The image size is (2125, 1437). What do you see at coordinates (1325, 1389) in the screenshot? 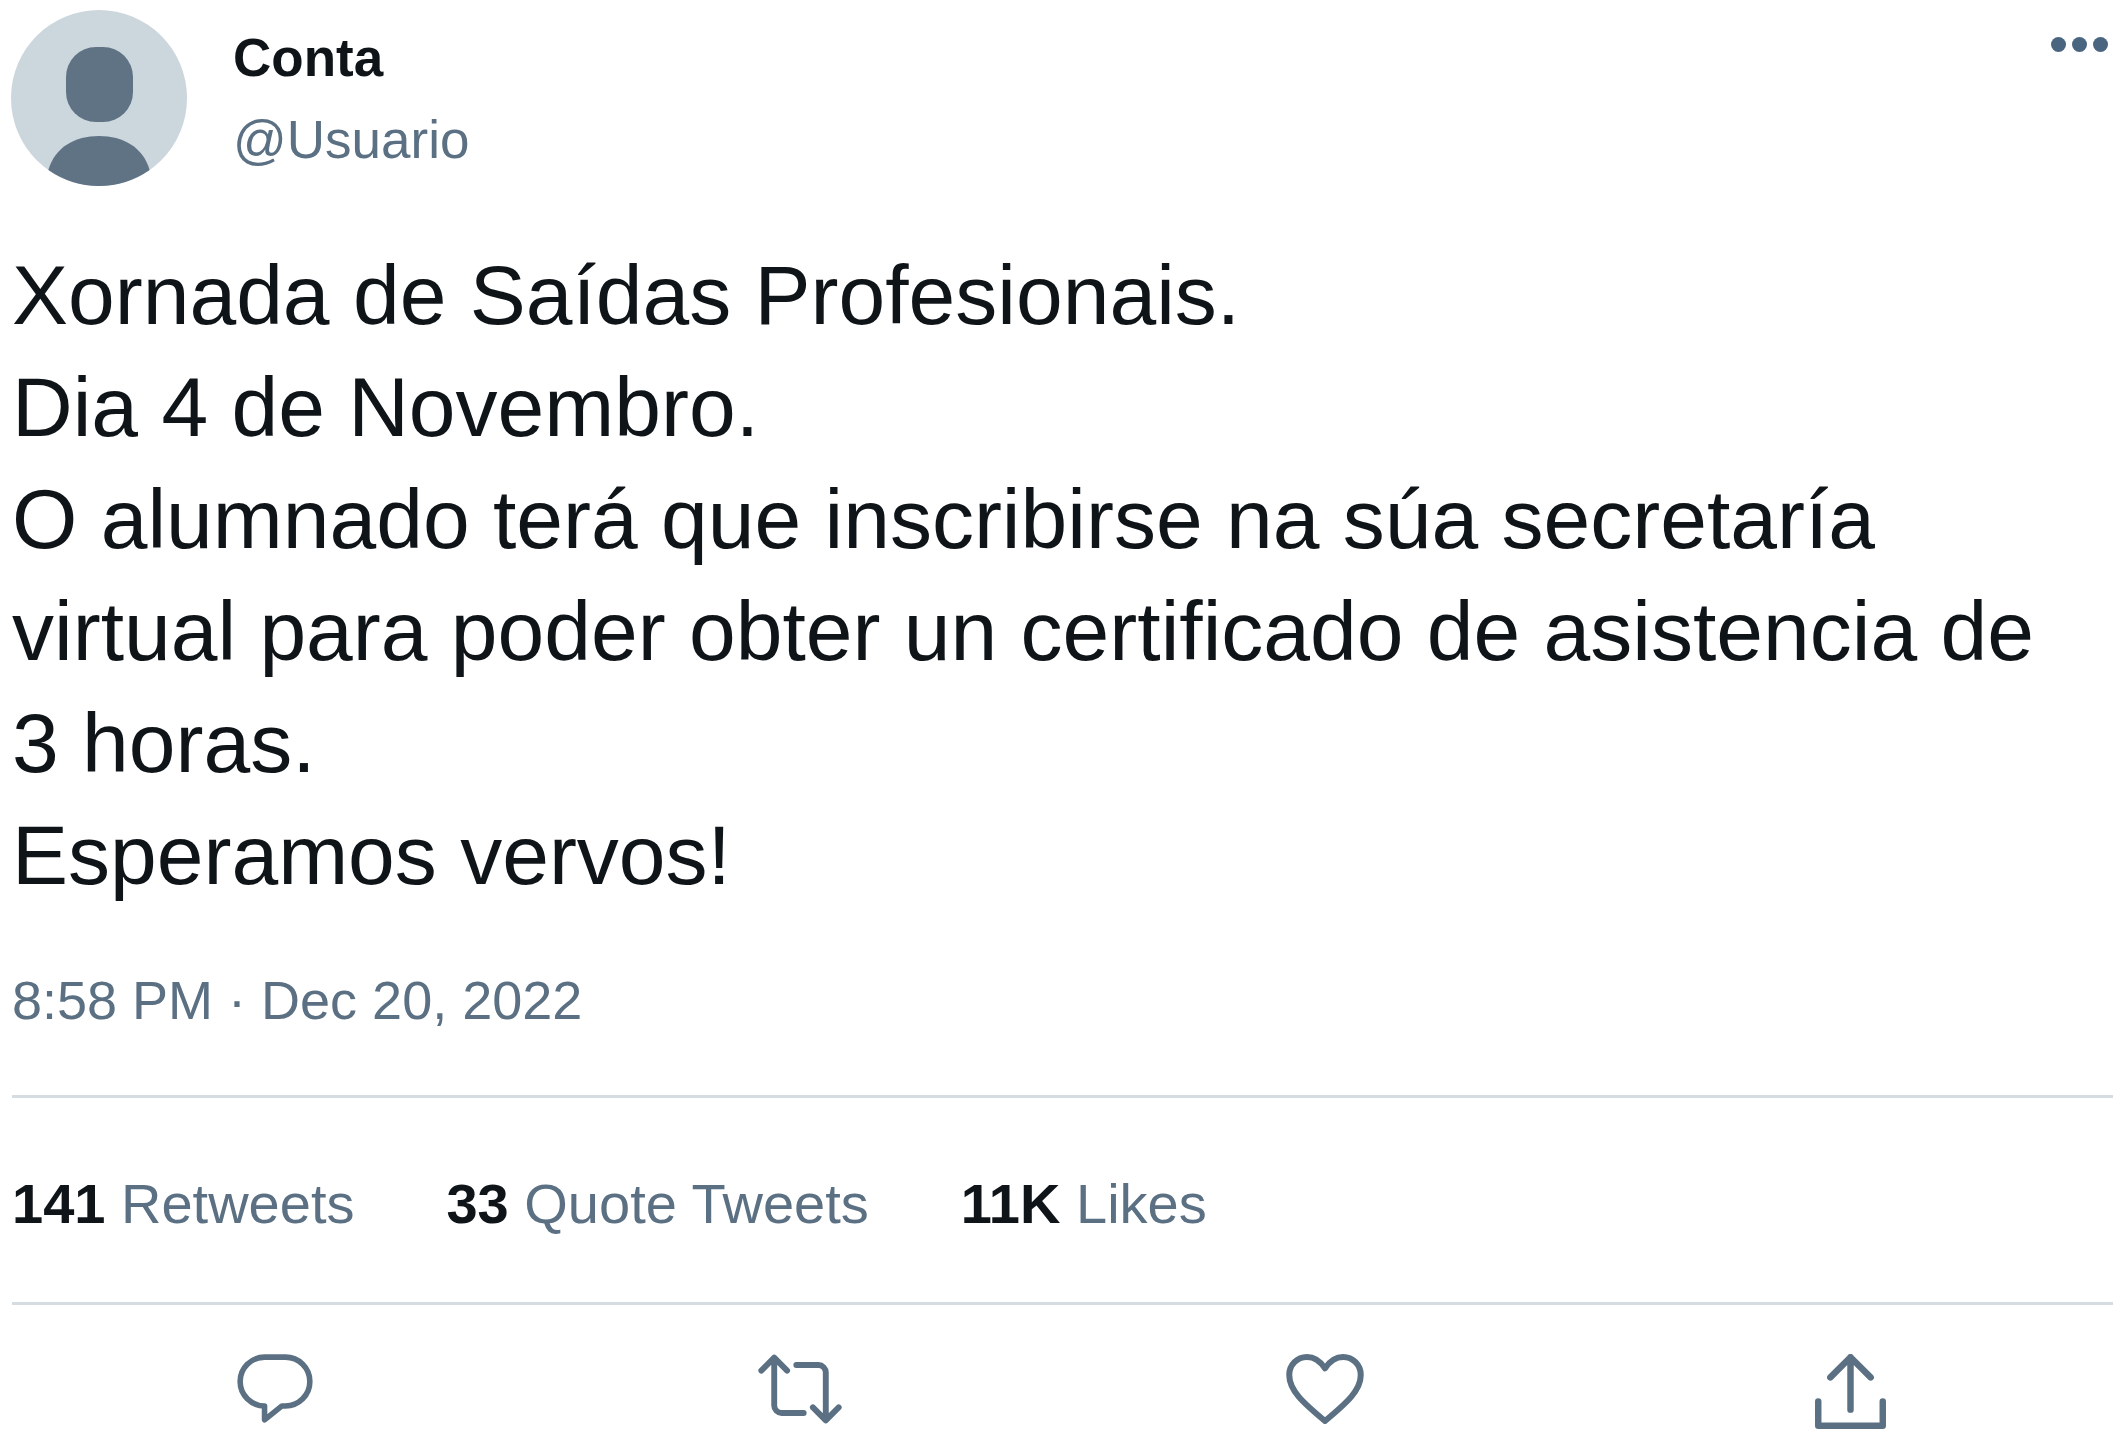
I see `heart-icon` at bounding box center [1325, 1389].